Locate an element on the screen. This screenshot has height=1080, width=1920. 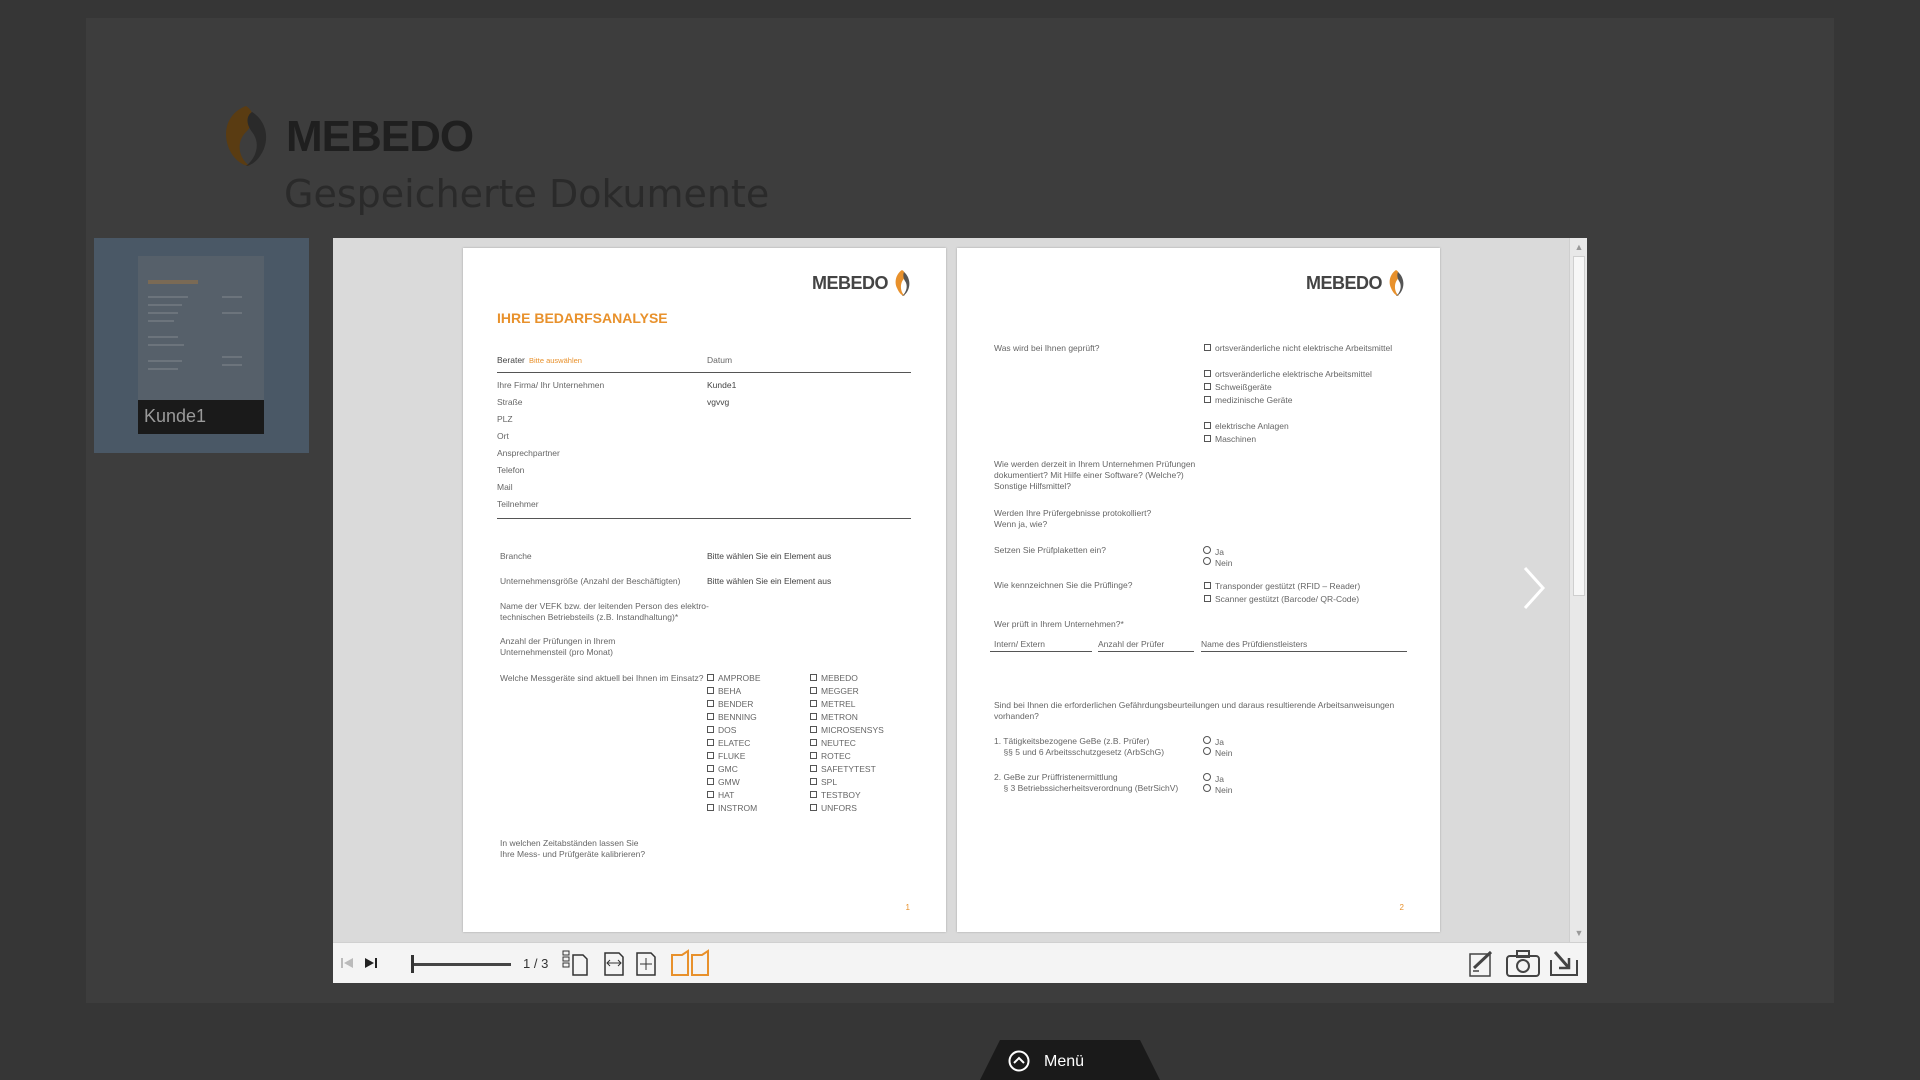
fit-page-icon is located at coordinates (646, 964).